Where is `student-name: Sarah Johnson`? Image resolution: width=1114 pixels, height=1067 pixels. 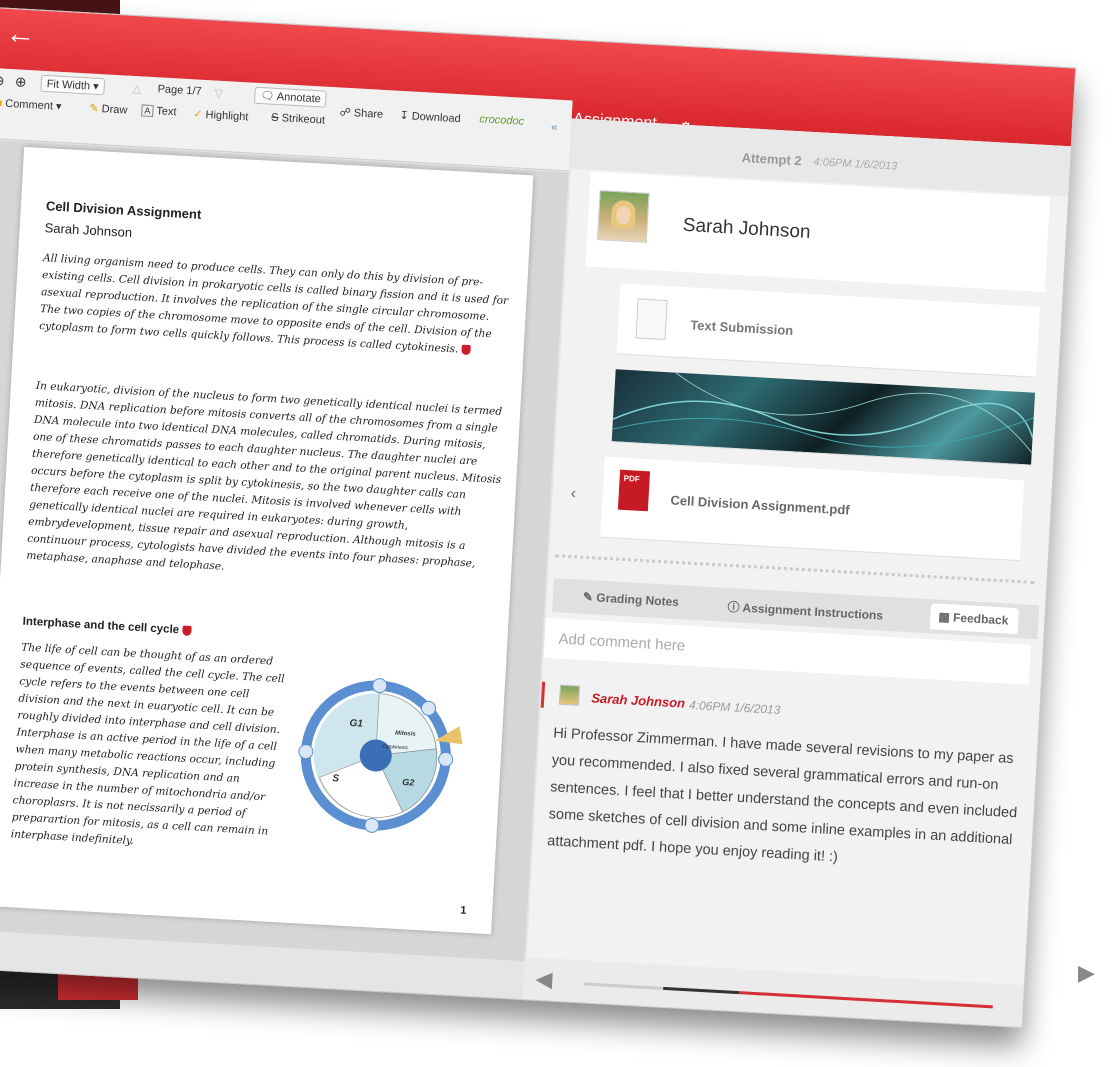 student-name: Sarah Johnson is located at coordinates (747, 228).